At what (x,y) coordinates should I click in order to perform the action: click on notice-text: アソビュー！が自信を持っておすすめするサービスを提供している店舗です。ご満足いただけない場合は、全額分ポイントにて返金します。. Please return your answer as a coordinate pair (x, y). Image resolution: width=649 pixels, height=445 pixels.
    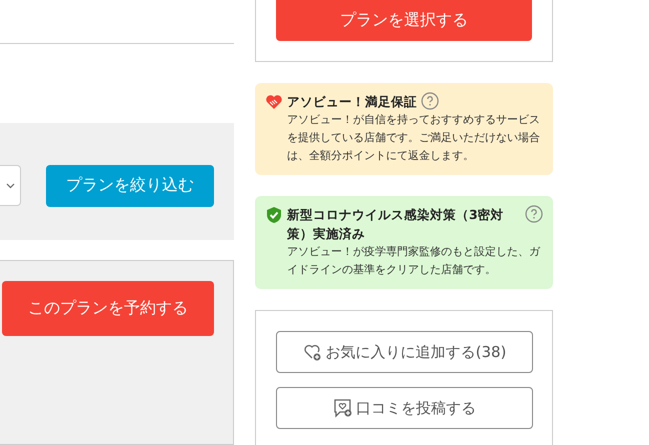
    Looking at the image, I should click on (413, 138).